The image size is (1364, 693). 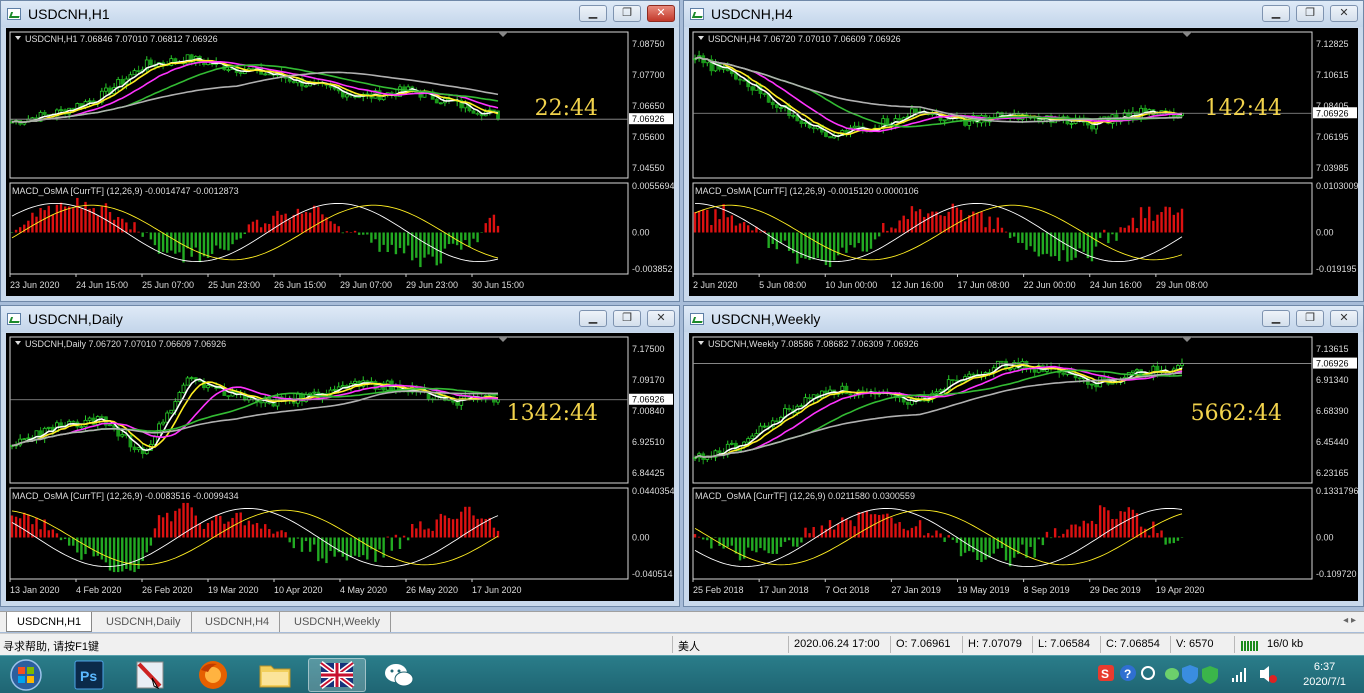 I want to click on sogou-ime-icon: S, so click(x=1106, y=673).